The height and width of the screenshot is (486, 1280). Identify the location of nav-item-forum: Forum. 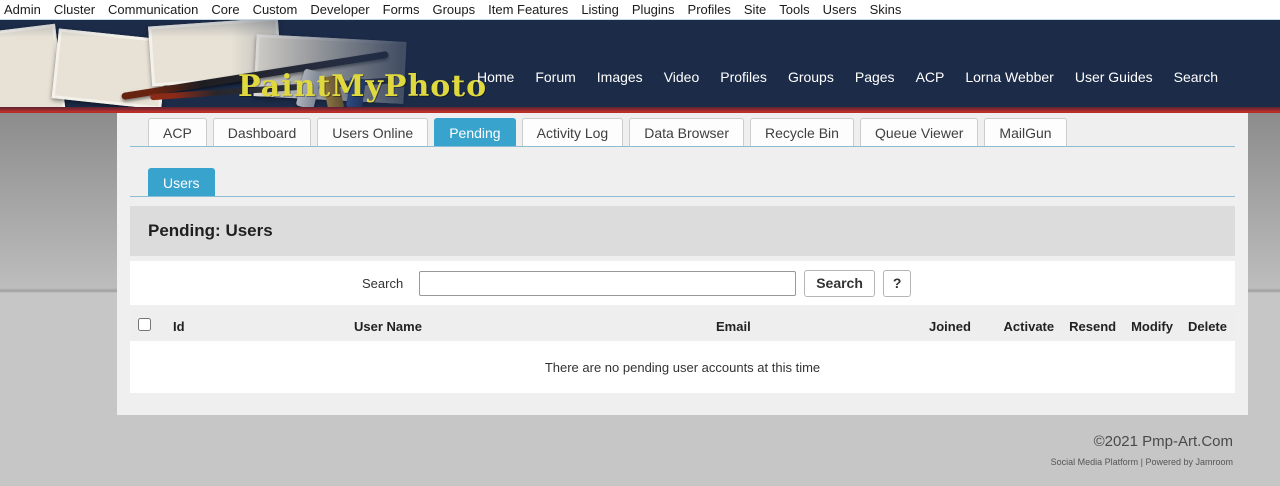
(555, 77).